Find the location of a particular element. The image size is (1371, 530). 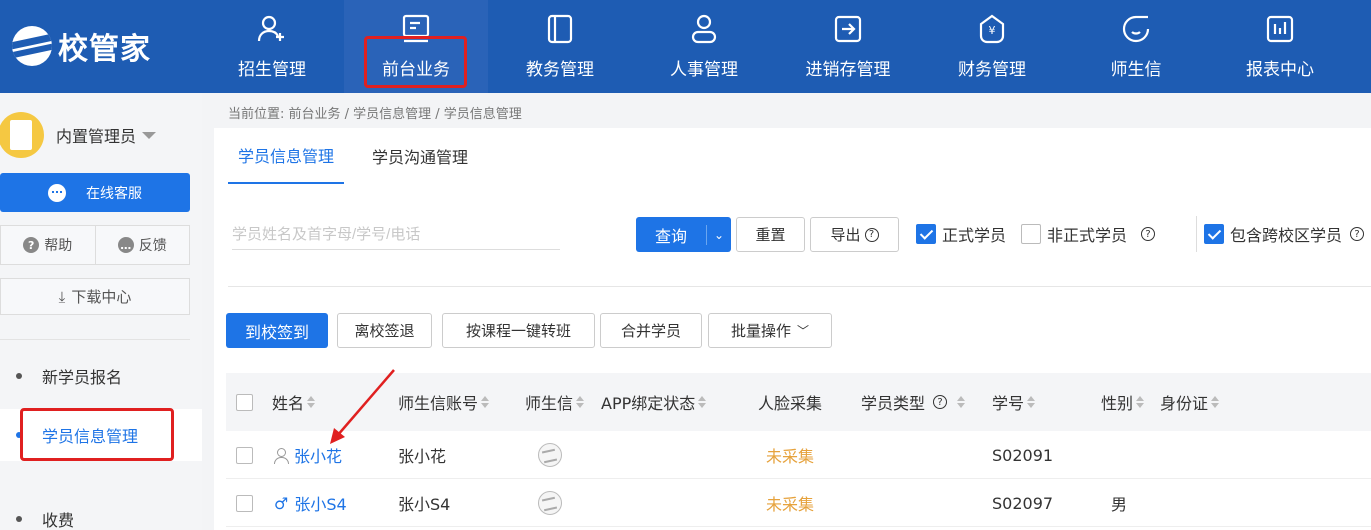

column-header-gender: 性别 is located at coordinates (1123, 402).